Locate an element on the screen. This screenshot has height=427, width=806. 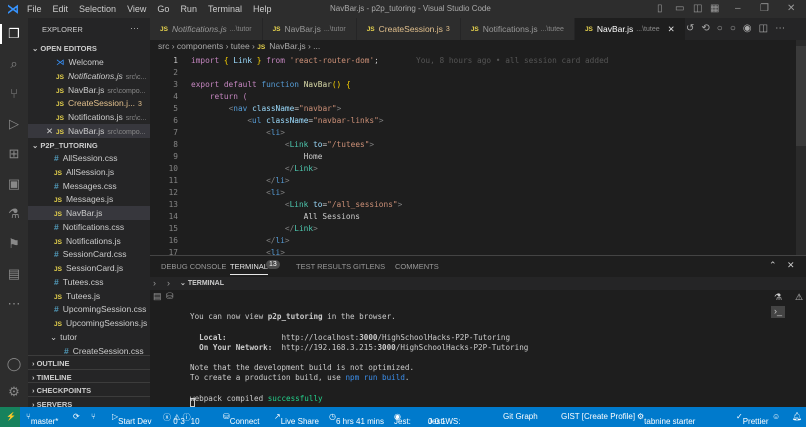
close-window-button: ✕ is located at coordinates (791, 8).